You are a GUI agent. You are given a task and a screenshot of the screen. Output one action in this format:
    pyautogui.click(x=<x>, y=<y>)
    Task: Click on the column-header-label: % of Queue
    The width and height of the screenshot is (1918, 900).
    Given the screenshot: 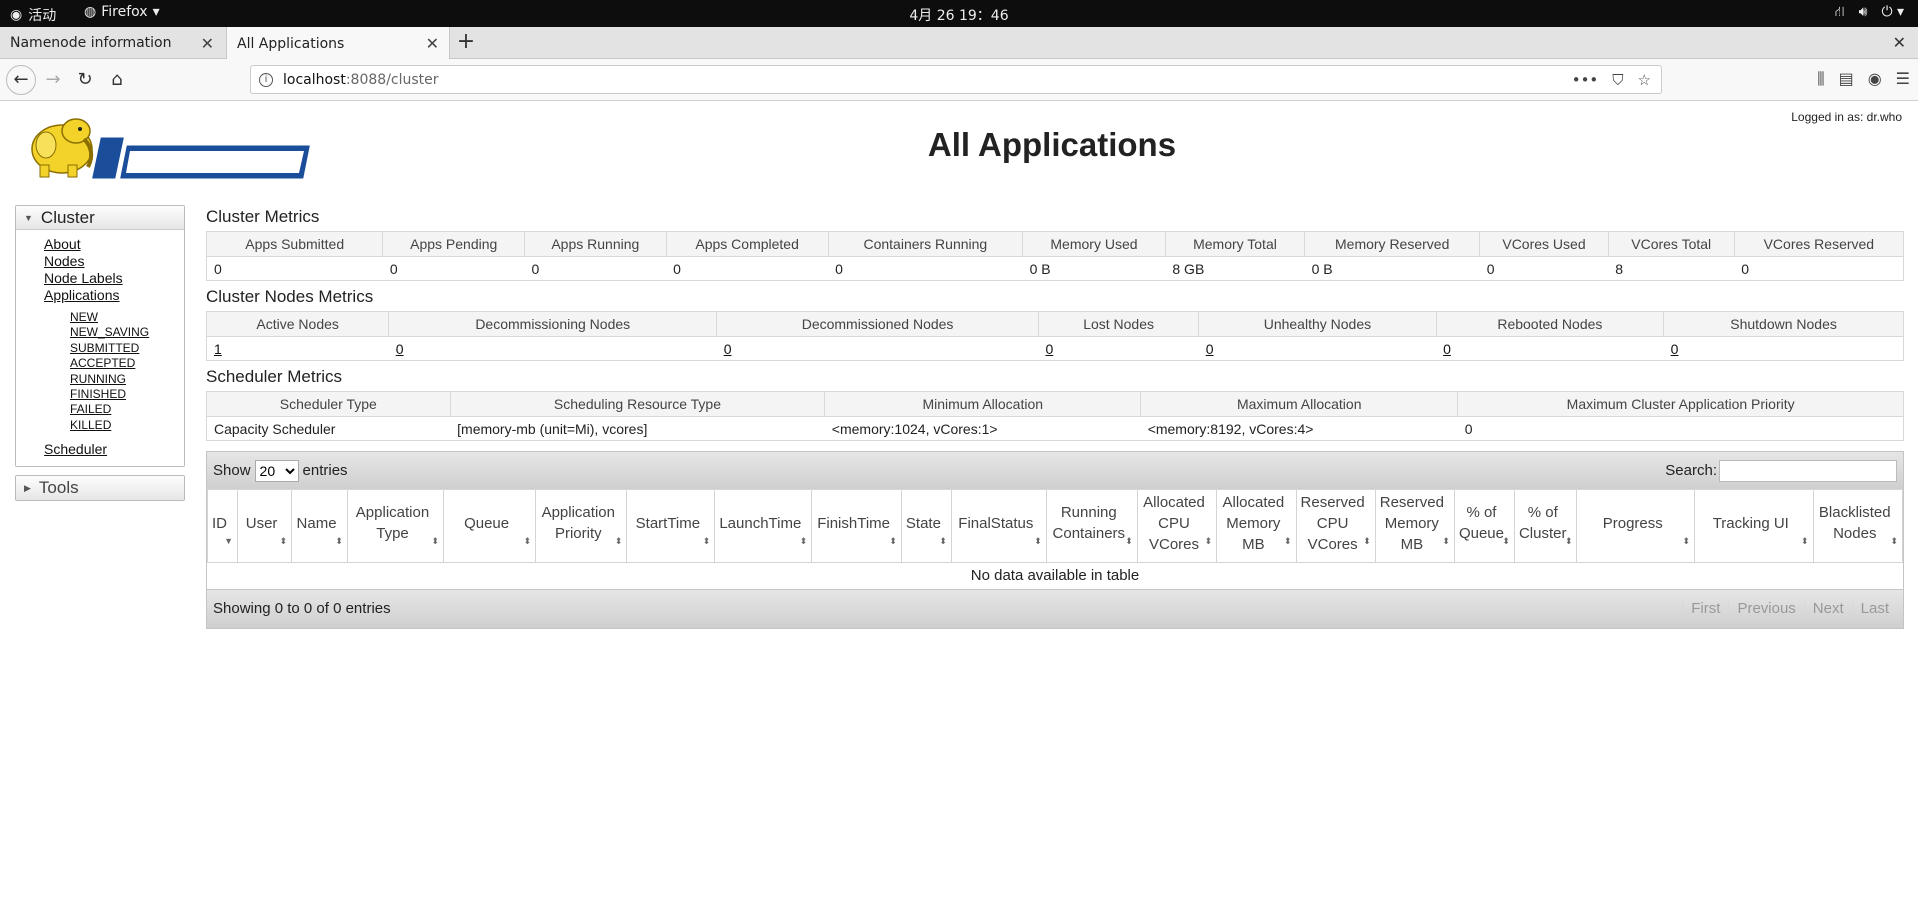 What is the action you would take?
    pyautogui.click(x=1481, y=523)
    